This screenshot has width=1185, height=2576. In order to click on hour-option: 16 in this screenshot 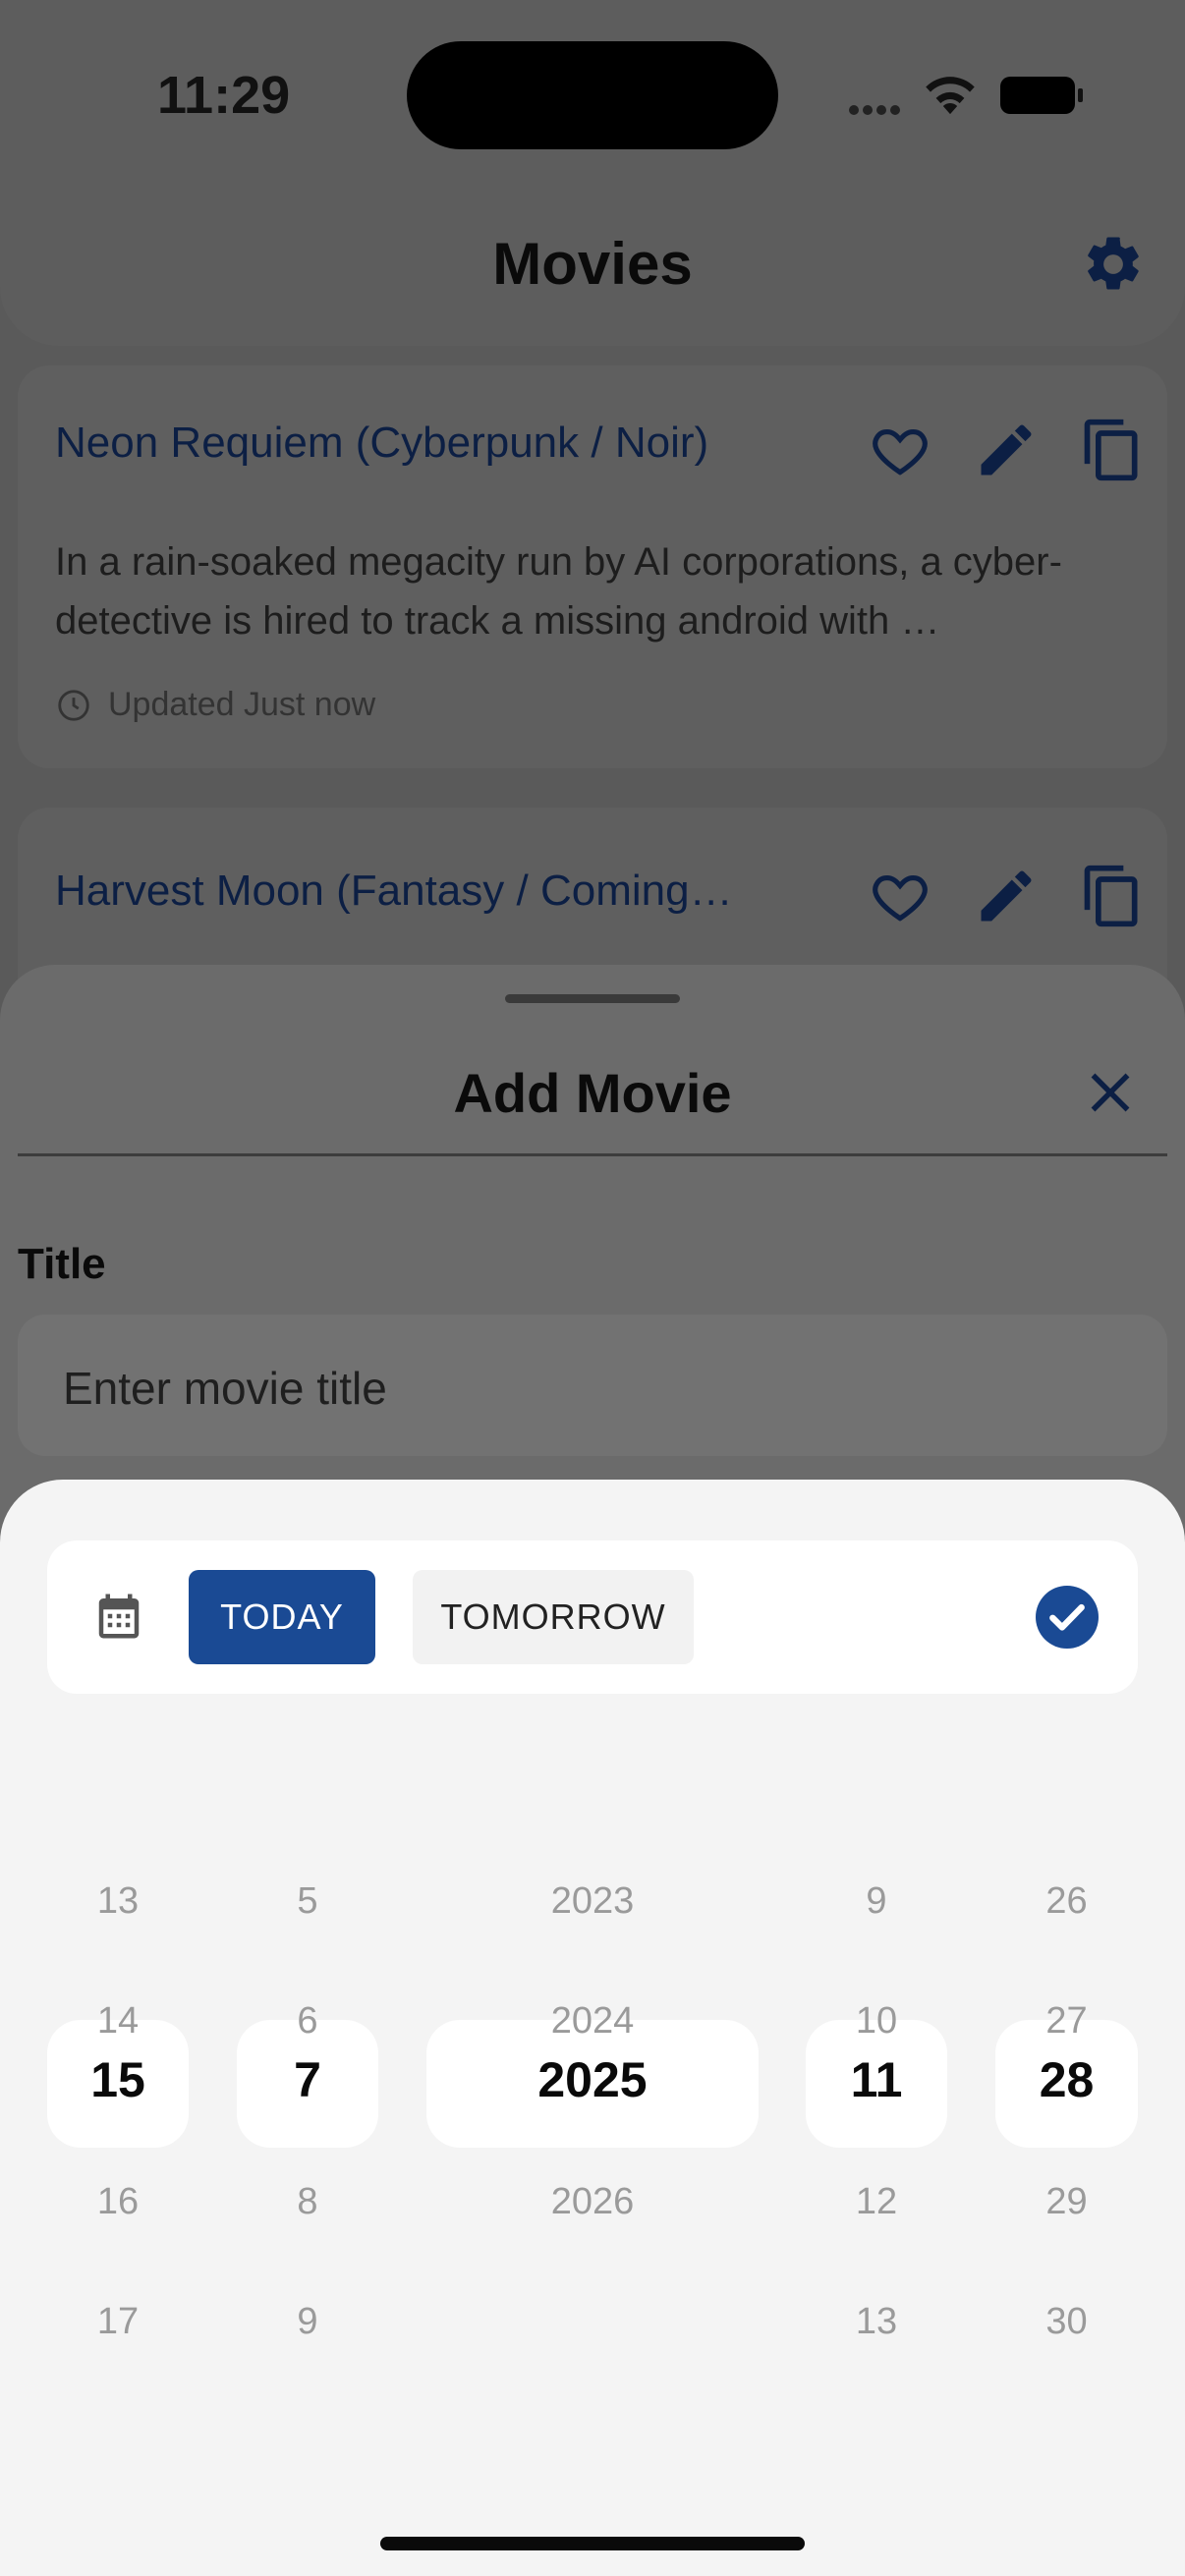, I will do `click(118, 2202)`.